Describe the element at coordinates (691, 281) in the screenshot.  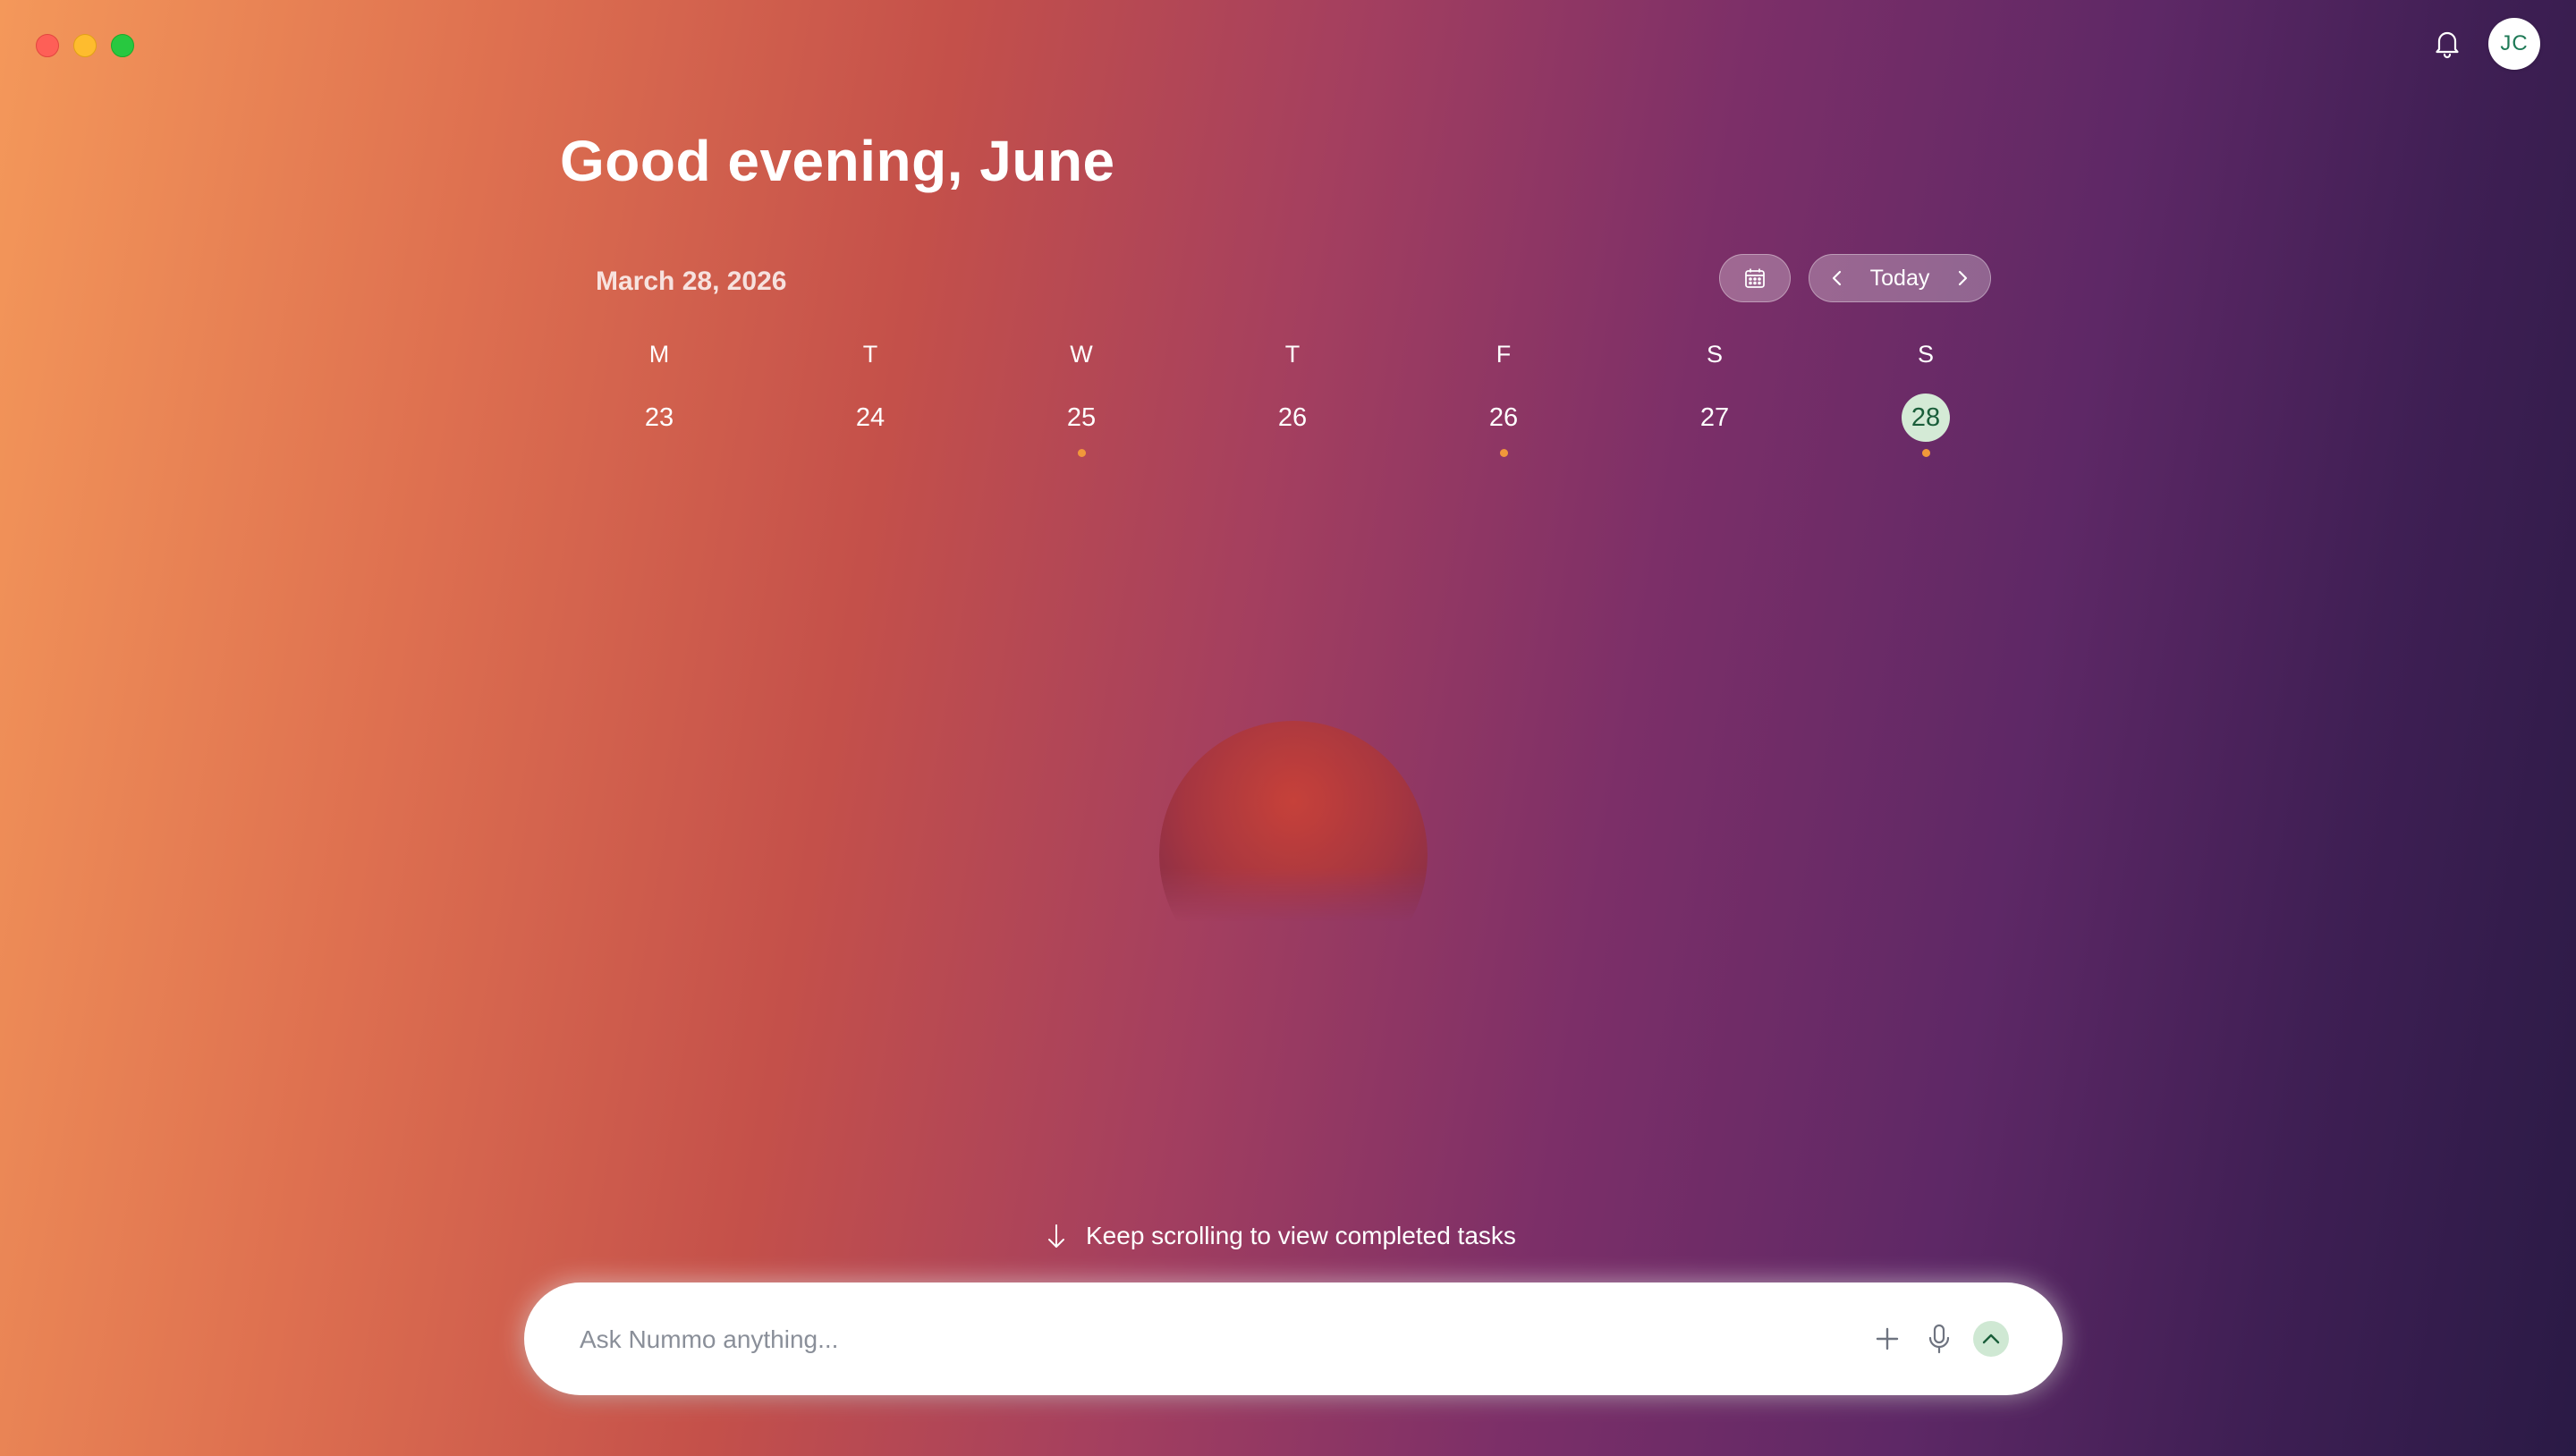
I see `current-date-label: March 28, 2026` at that location.